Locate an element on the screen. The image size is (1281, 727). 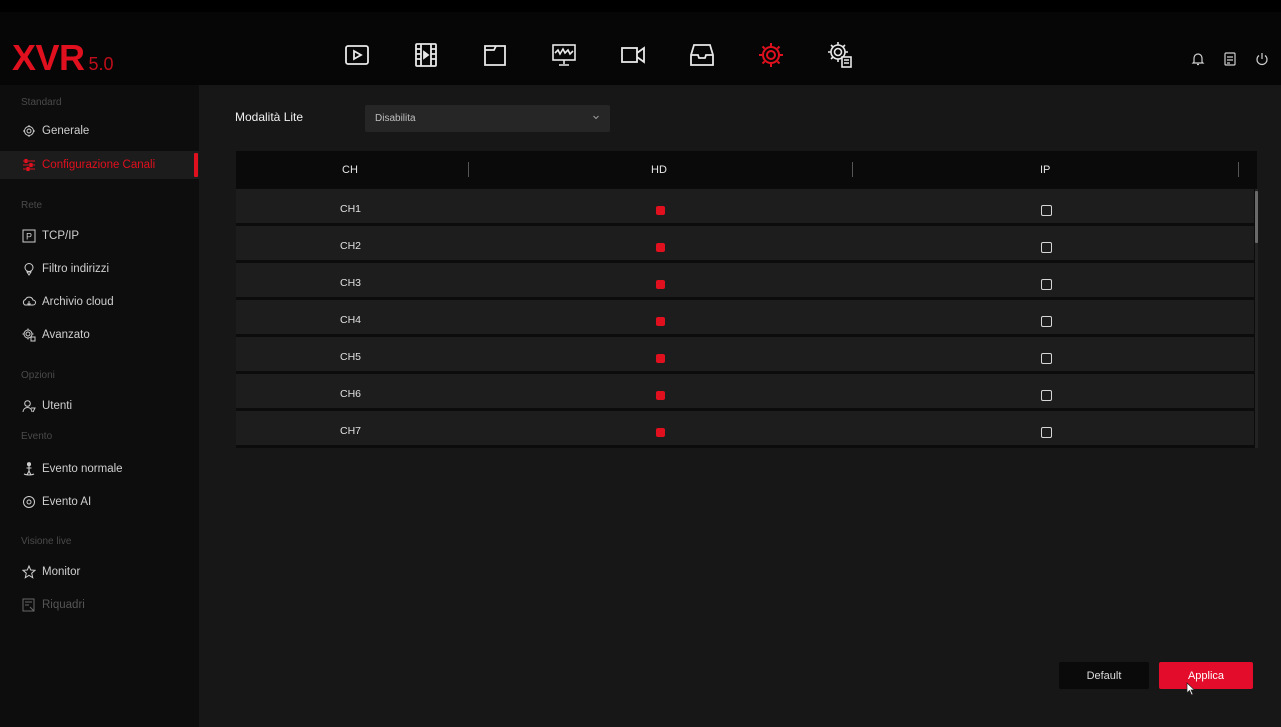
power-icon is located at coordinates (1262, 59).